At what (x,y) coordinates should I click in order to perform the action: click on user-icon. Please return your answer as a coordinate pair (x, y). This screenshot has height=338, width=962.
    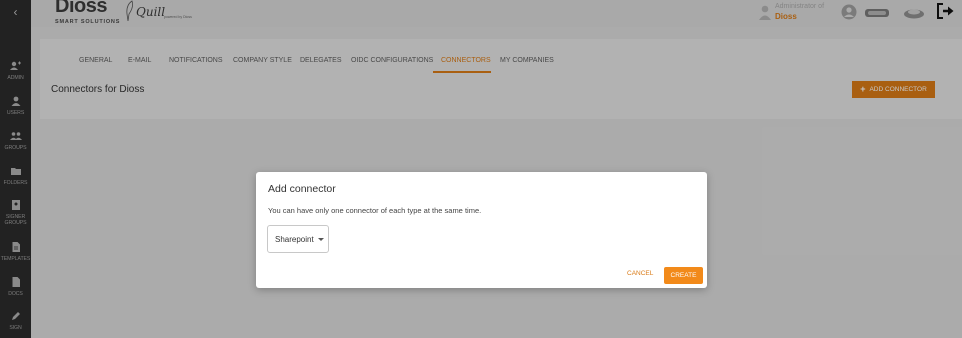
    Looking at the image, I should click on (15, 103).